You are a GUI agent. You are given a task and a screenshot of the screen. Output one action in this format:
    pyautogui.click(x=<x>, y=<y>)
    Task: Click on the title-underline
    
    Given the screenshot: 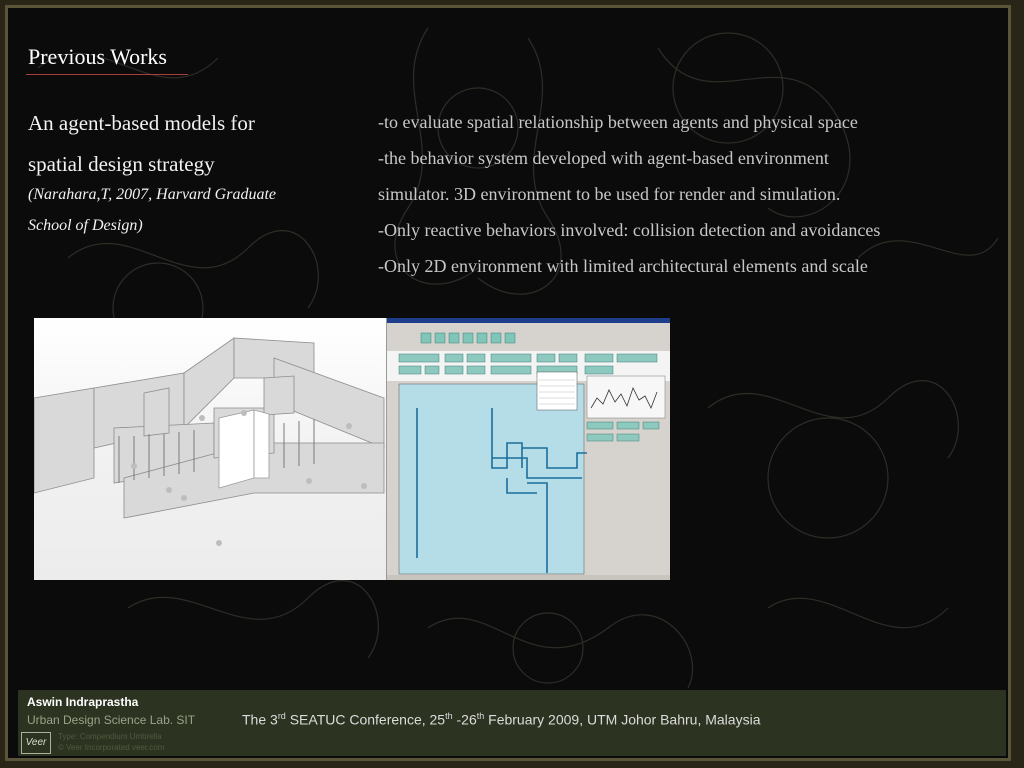 What is the action you would take?
    pyautogui.click(x=107, y=74)
    